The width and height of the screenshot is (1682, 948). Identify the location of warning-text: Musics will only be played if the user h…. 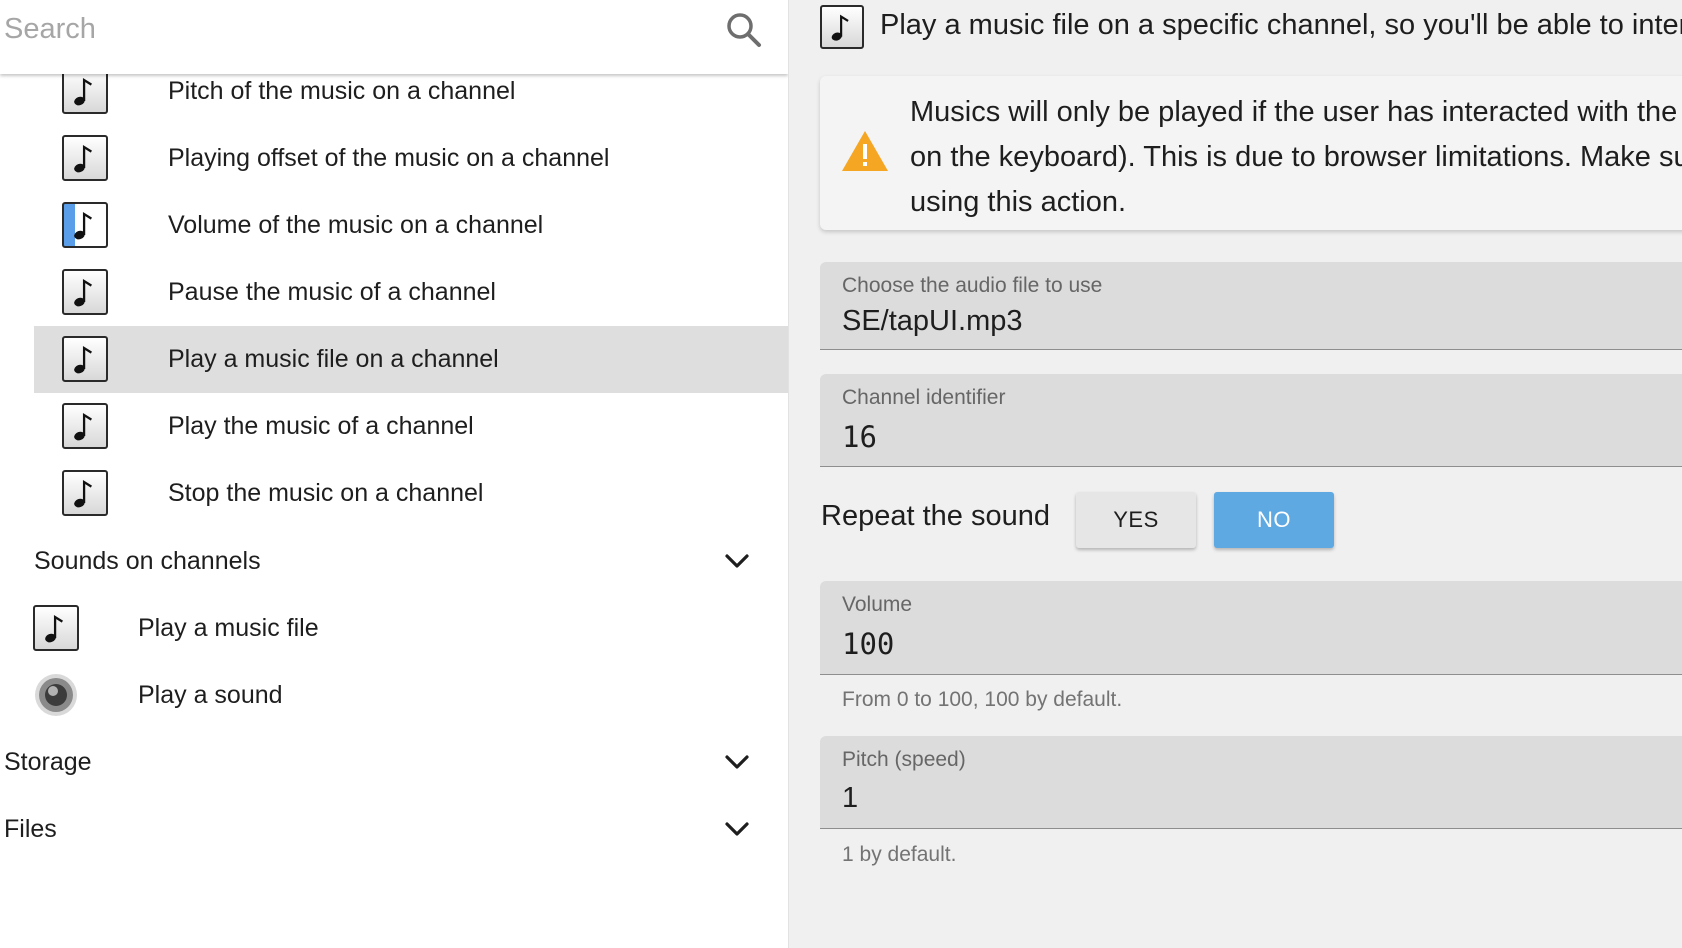
(1296, 157).